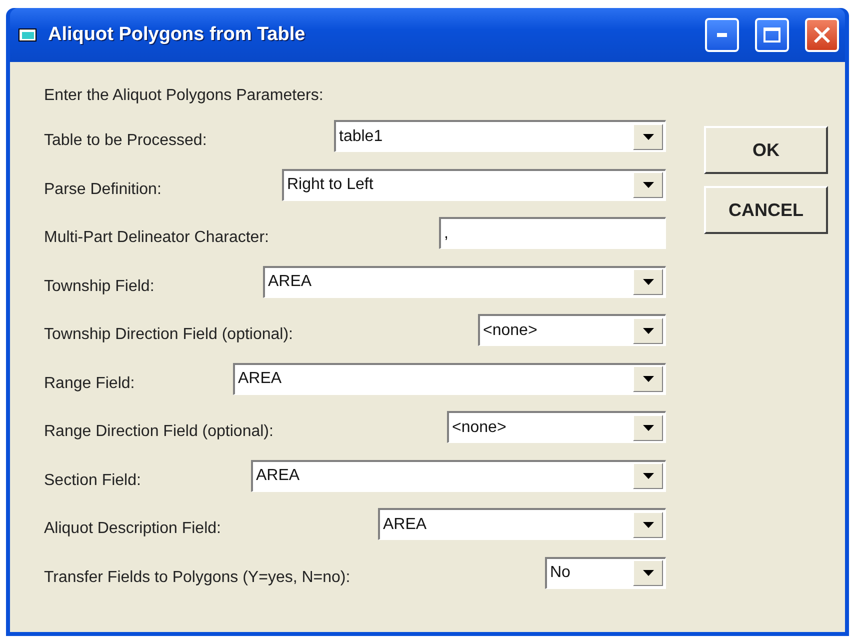 This screenshot has height=639, width=855. I want to click on close-icon, so click(822, 35).